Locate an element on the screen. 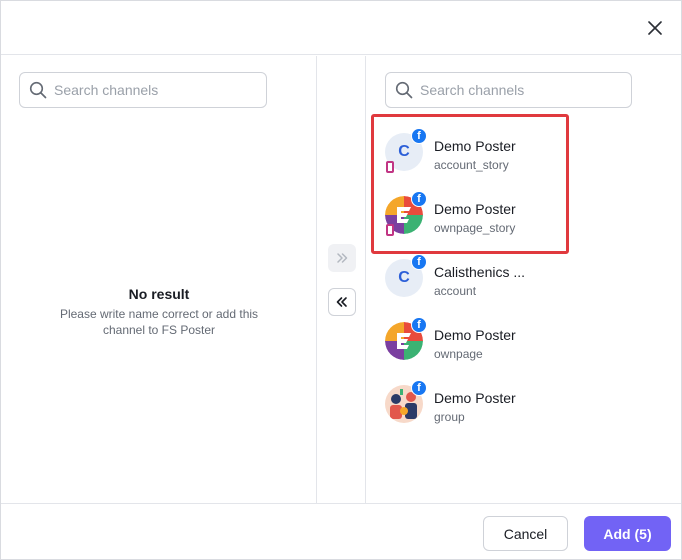 This screenshot has height=560, width=682. transfer-controls is located at coordinates (342, 279).